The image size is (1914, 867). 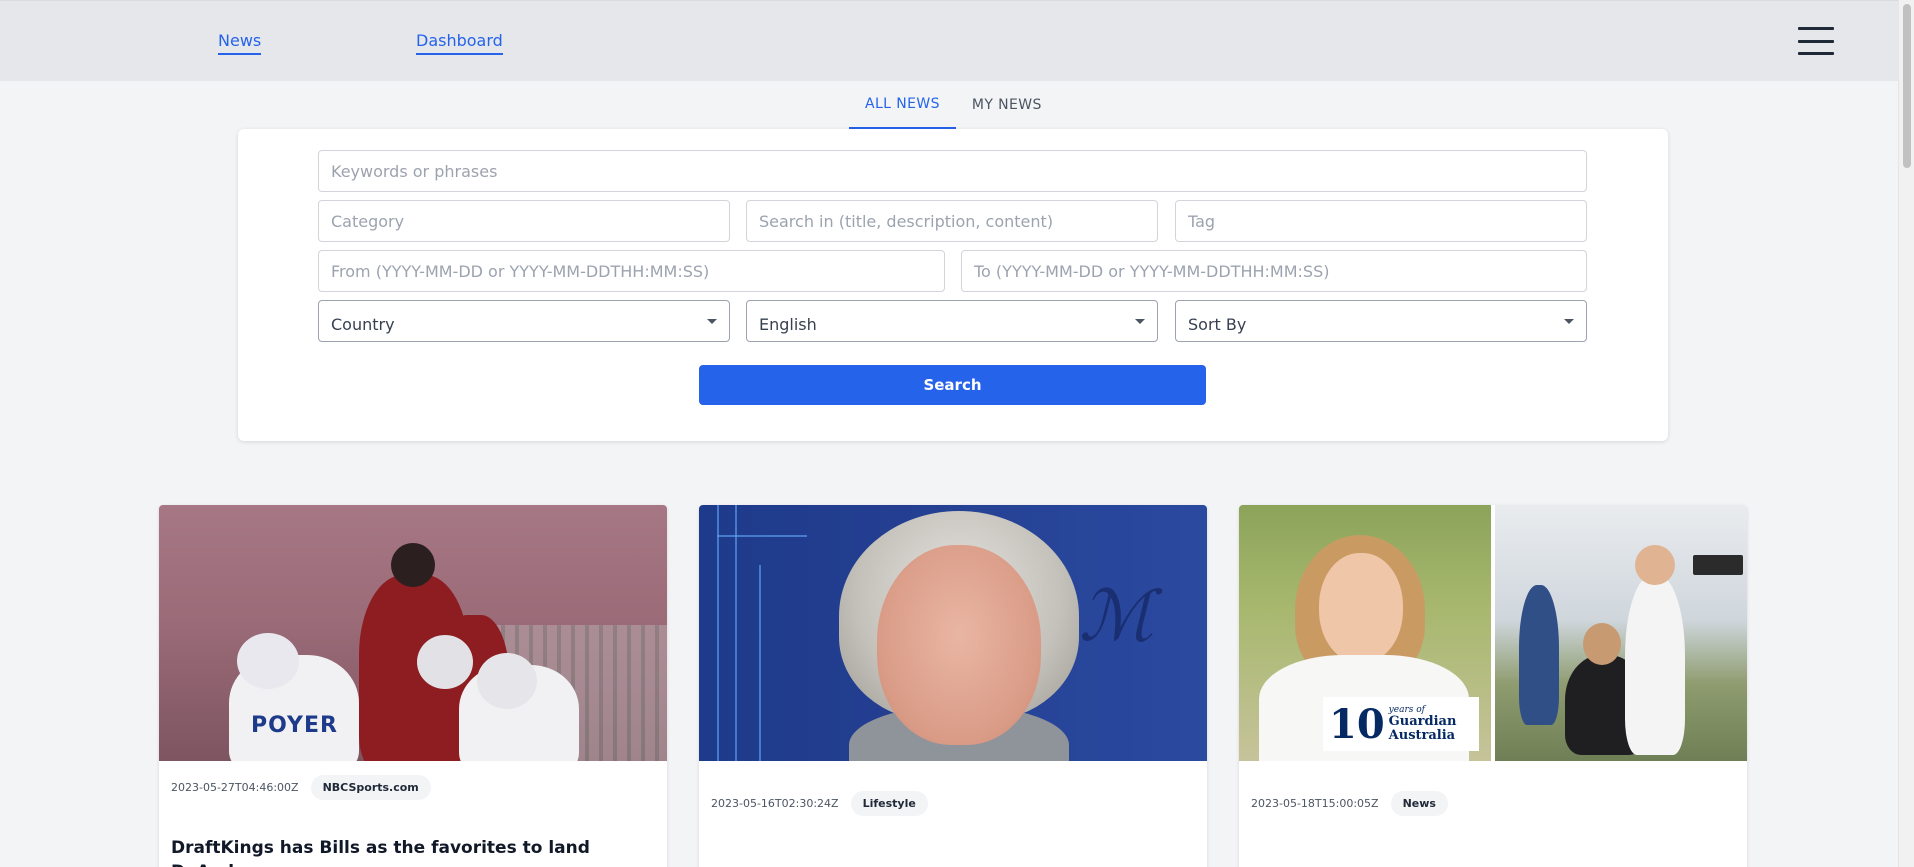 I want to click on article-meta: 2023-05-18T15:00:05Z News, so click(x=1349, y=803).